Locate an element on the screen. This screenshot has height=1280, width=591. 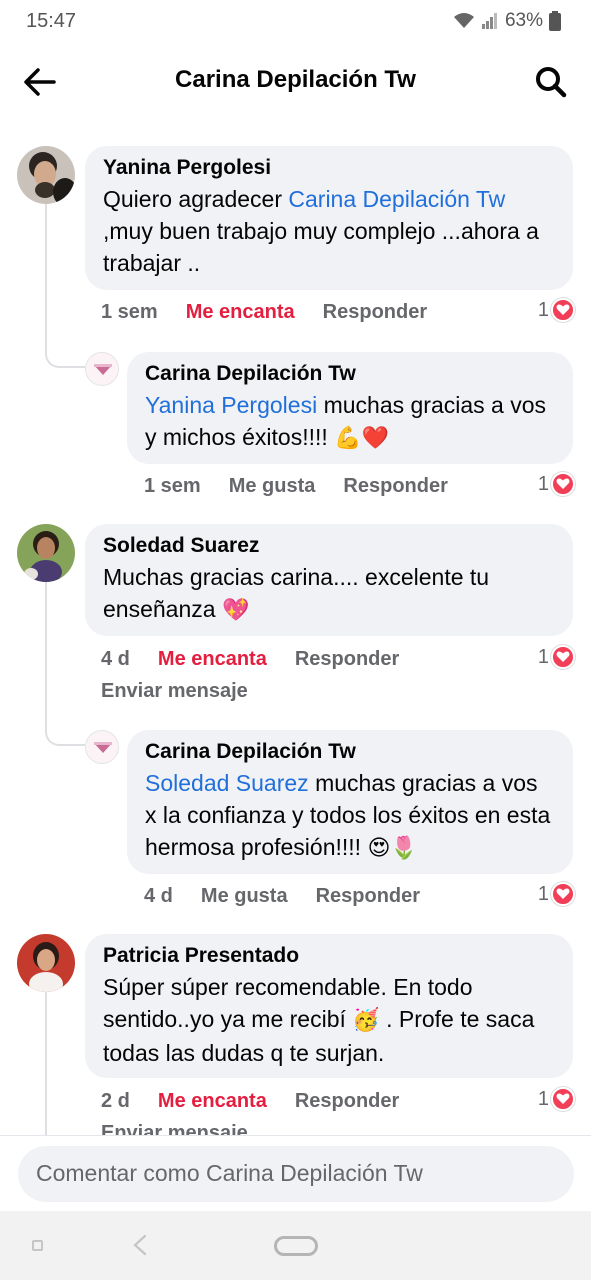
mention-link: Yanina Pergolesi is located at coordinates (231, 405).